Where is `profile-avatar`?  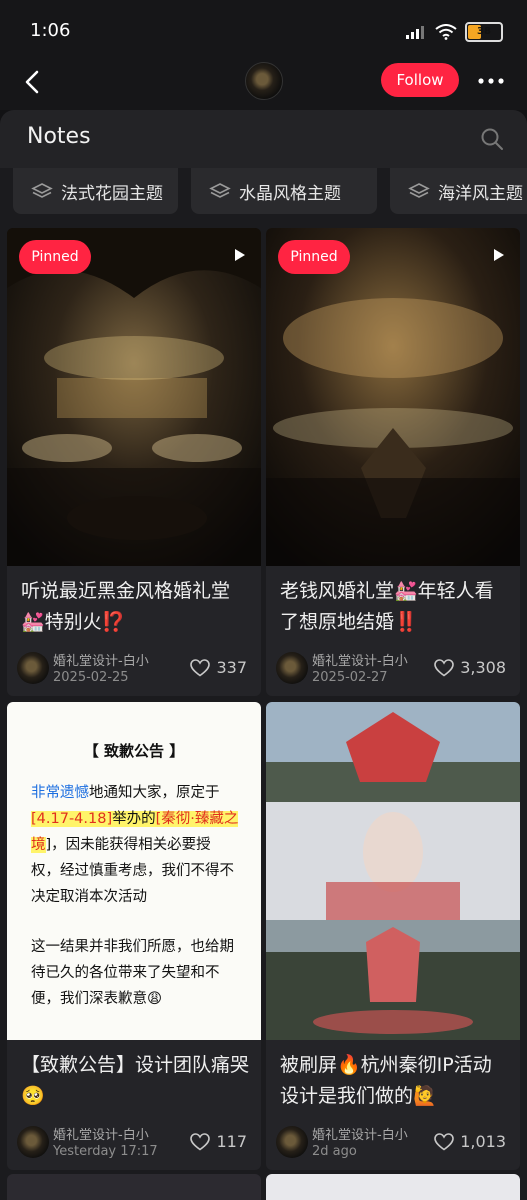
profile-avatar is located at coordinates (264, 81).